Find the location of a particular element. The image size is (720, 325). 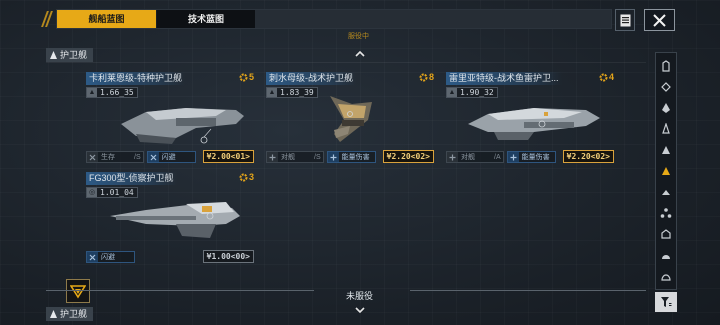

cruiser-icon is located at coordinates (666, 87).